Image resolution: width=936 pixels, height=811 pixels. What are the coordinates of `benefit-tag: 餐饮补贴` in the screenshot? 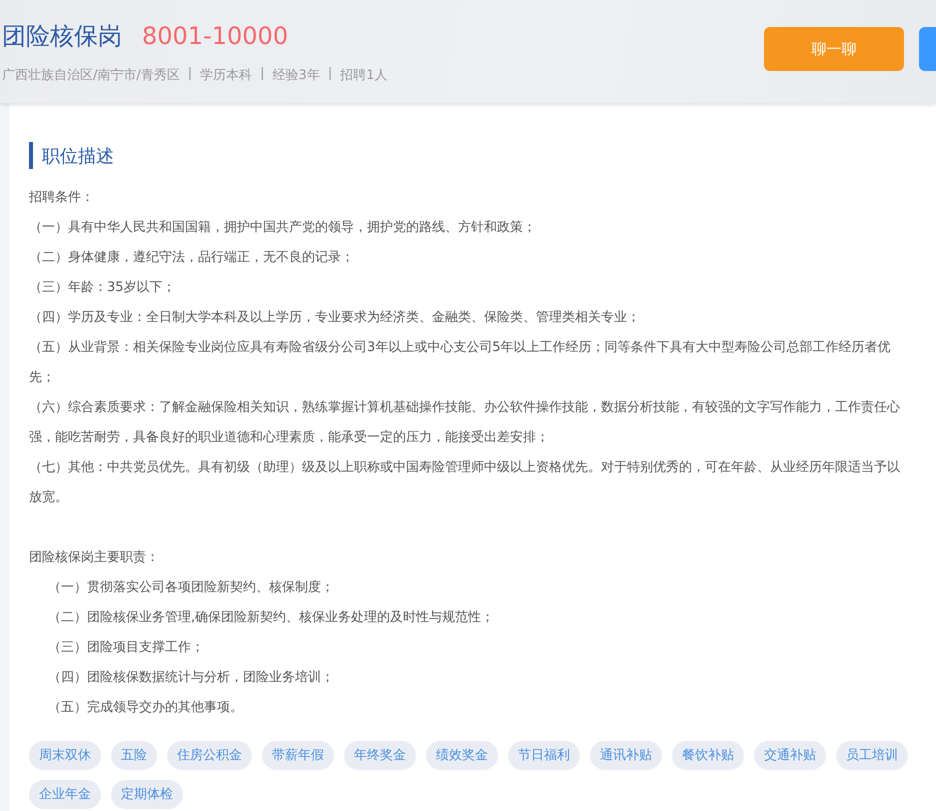 It's located at (708, 755).